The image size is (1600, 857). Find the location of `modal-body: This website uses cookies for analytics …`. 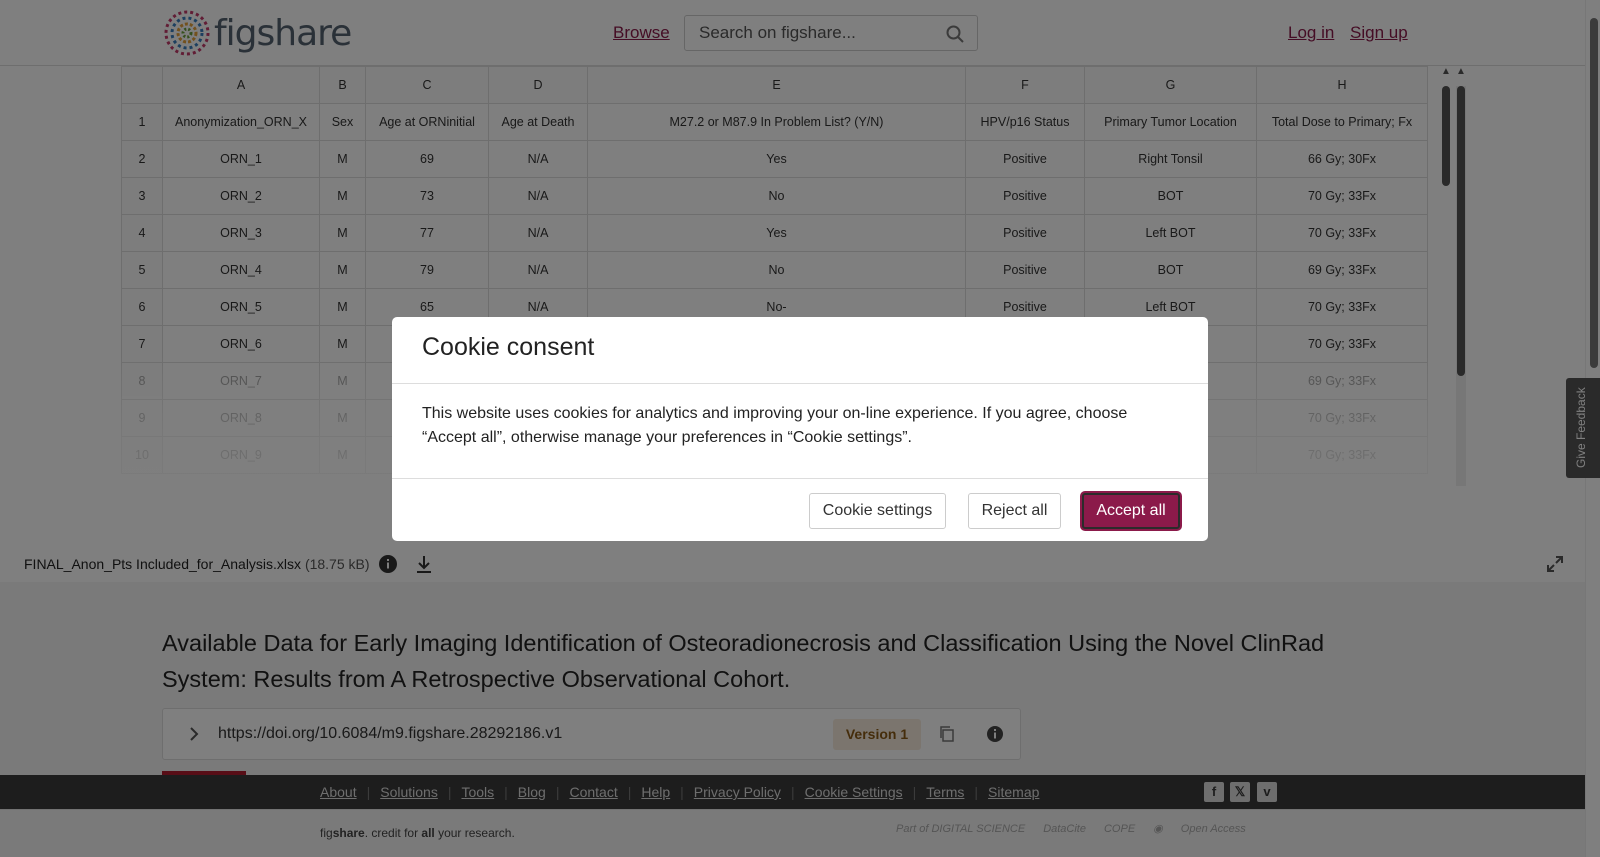

modal-body: This website uses cookies for analytics … is located at coordinates (775, 425).